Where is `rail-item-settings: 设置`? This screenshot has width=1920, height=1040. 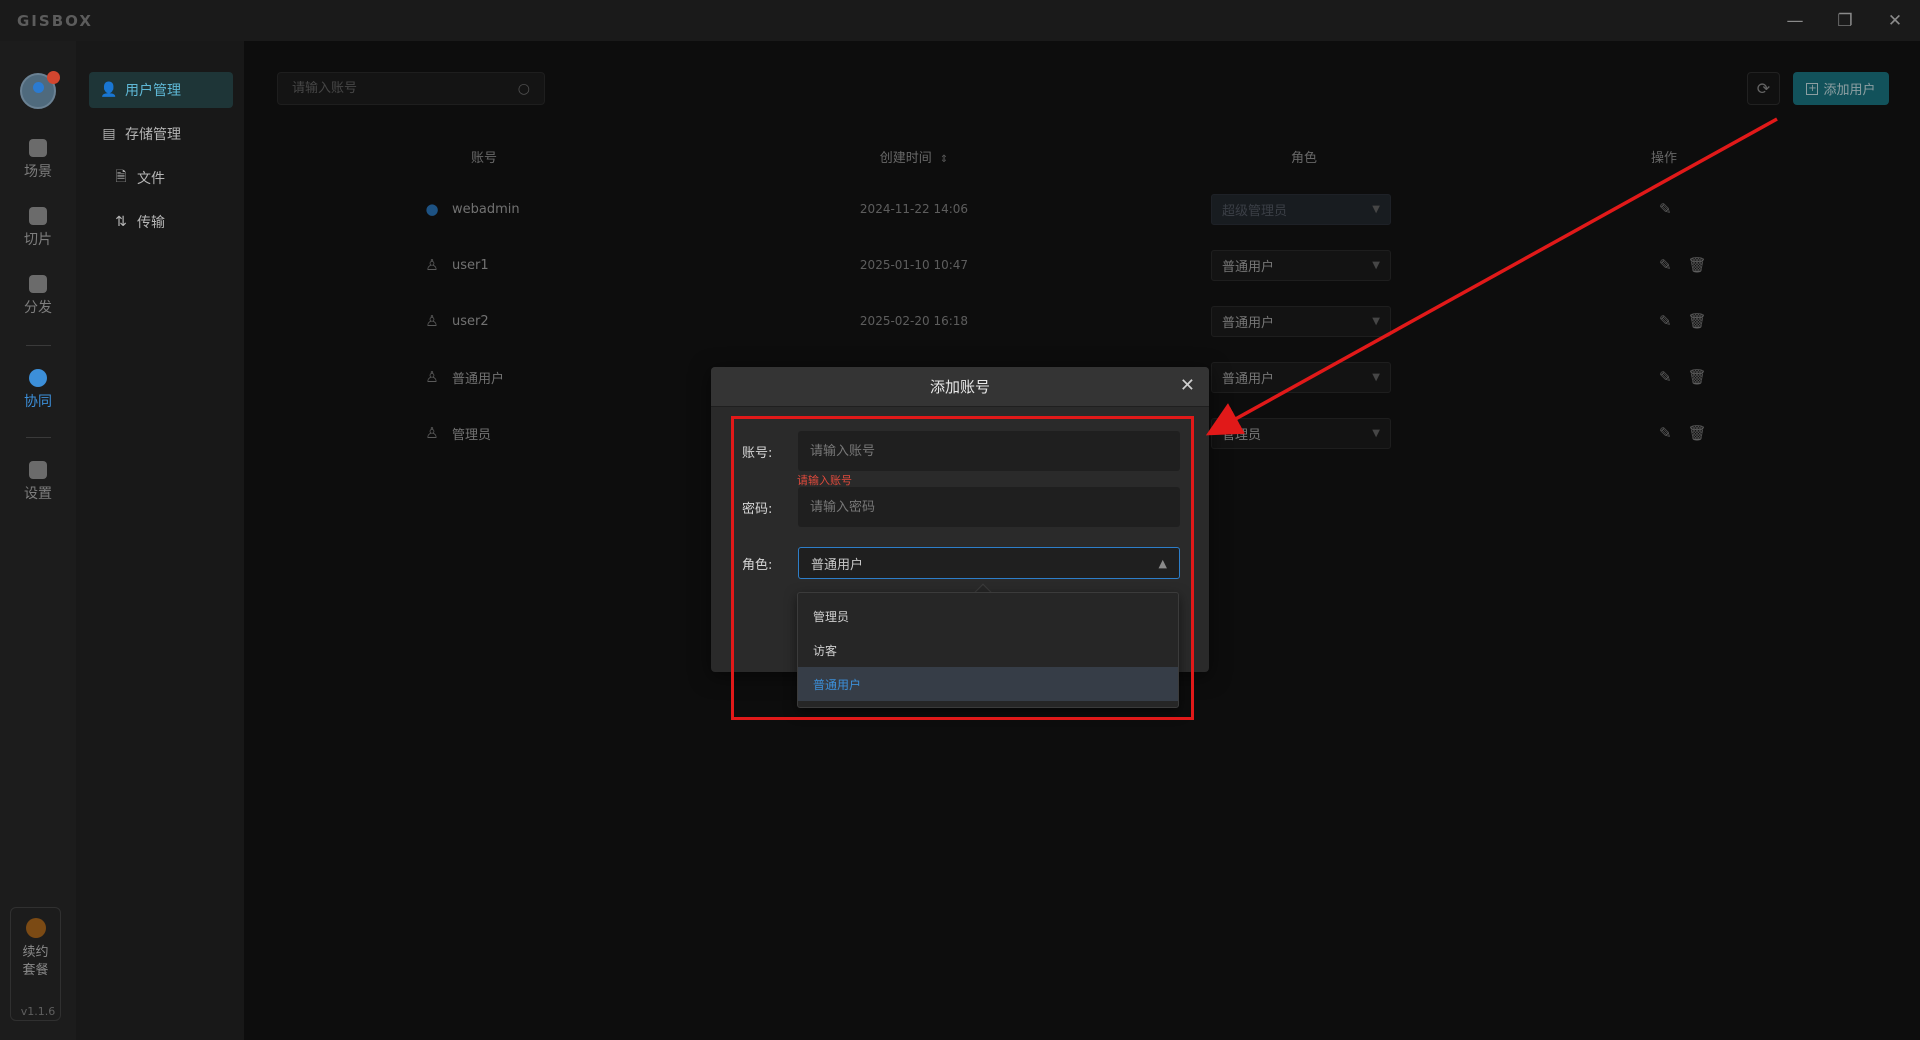 rail-item-settings: 设置 is located at coordinates (38, 482).